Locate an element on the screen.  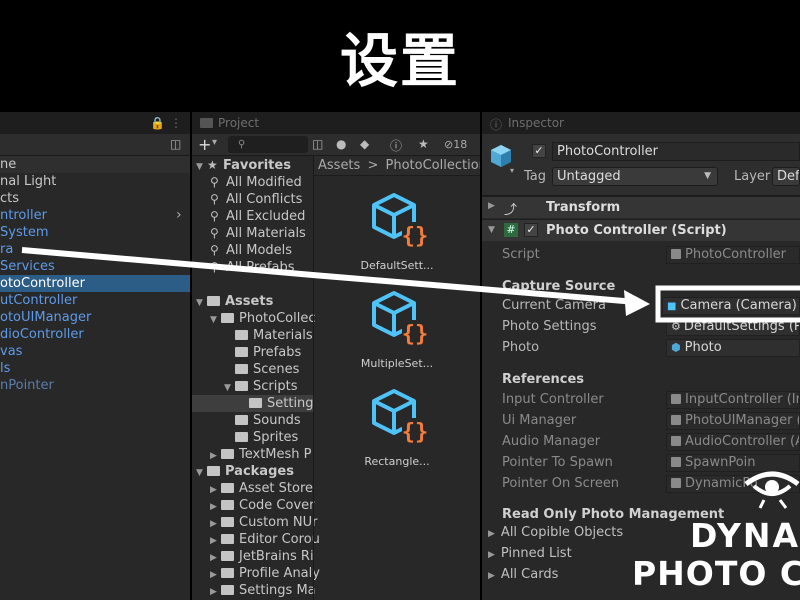
annotation-overlay is located at coordinates (410, 285).